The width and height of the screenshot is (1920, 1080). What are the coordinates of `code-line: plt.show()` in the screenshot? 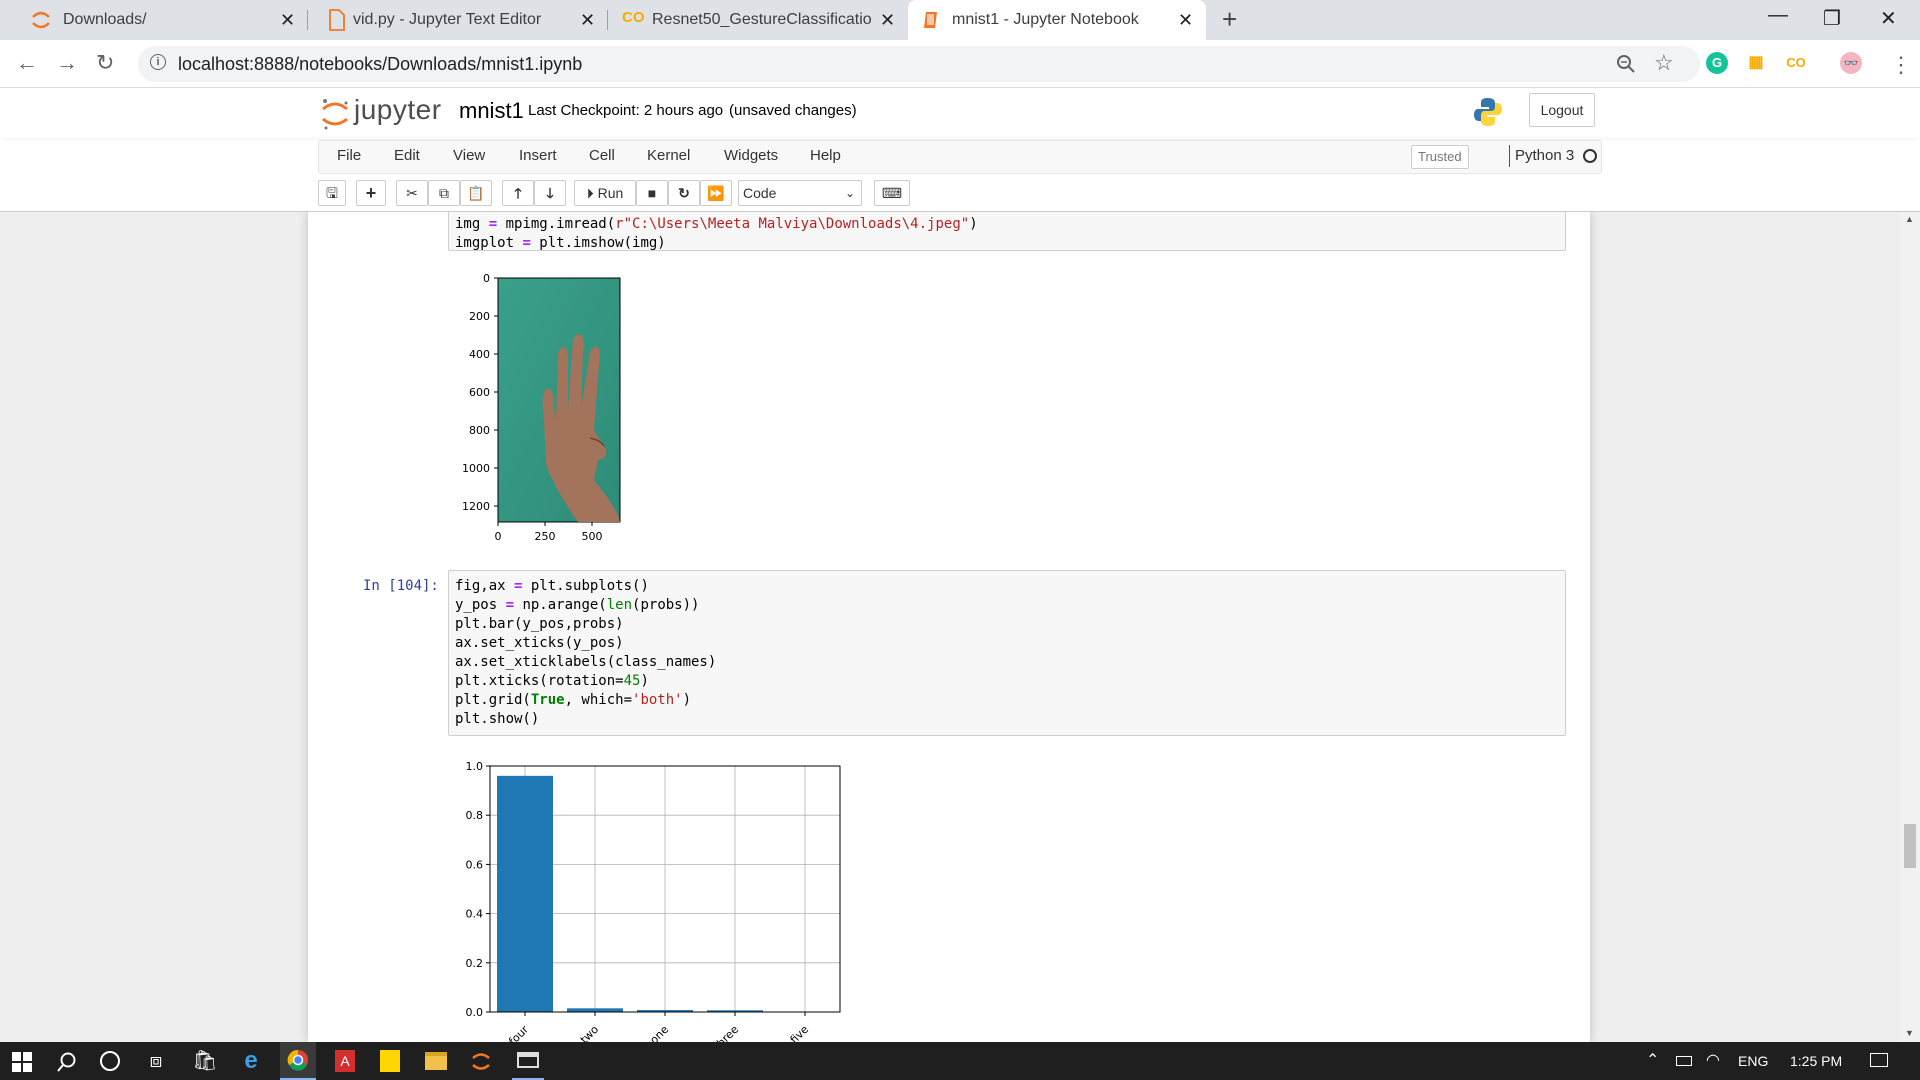 It's located at (497, 719).